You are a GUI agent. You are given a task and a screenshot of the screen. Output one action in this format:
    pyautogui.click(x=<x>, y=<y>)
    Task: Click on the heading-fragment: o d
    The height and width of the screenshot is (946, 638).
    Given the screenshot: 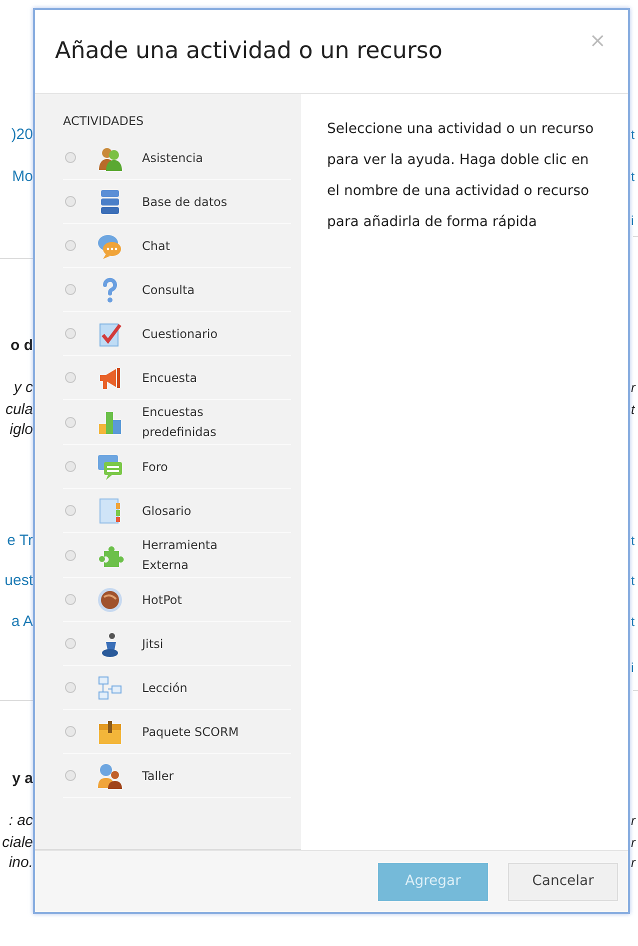 What is the action you would take?
    pyautogui.click(x=21, y=346)
    